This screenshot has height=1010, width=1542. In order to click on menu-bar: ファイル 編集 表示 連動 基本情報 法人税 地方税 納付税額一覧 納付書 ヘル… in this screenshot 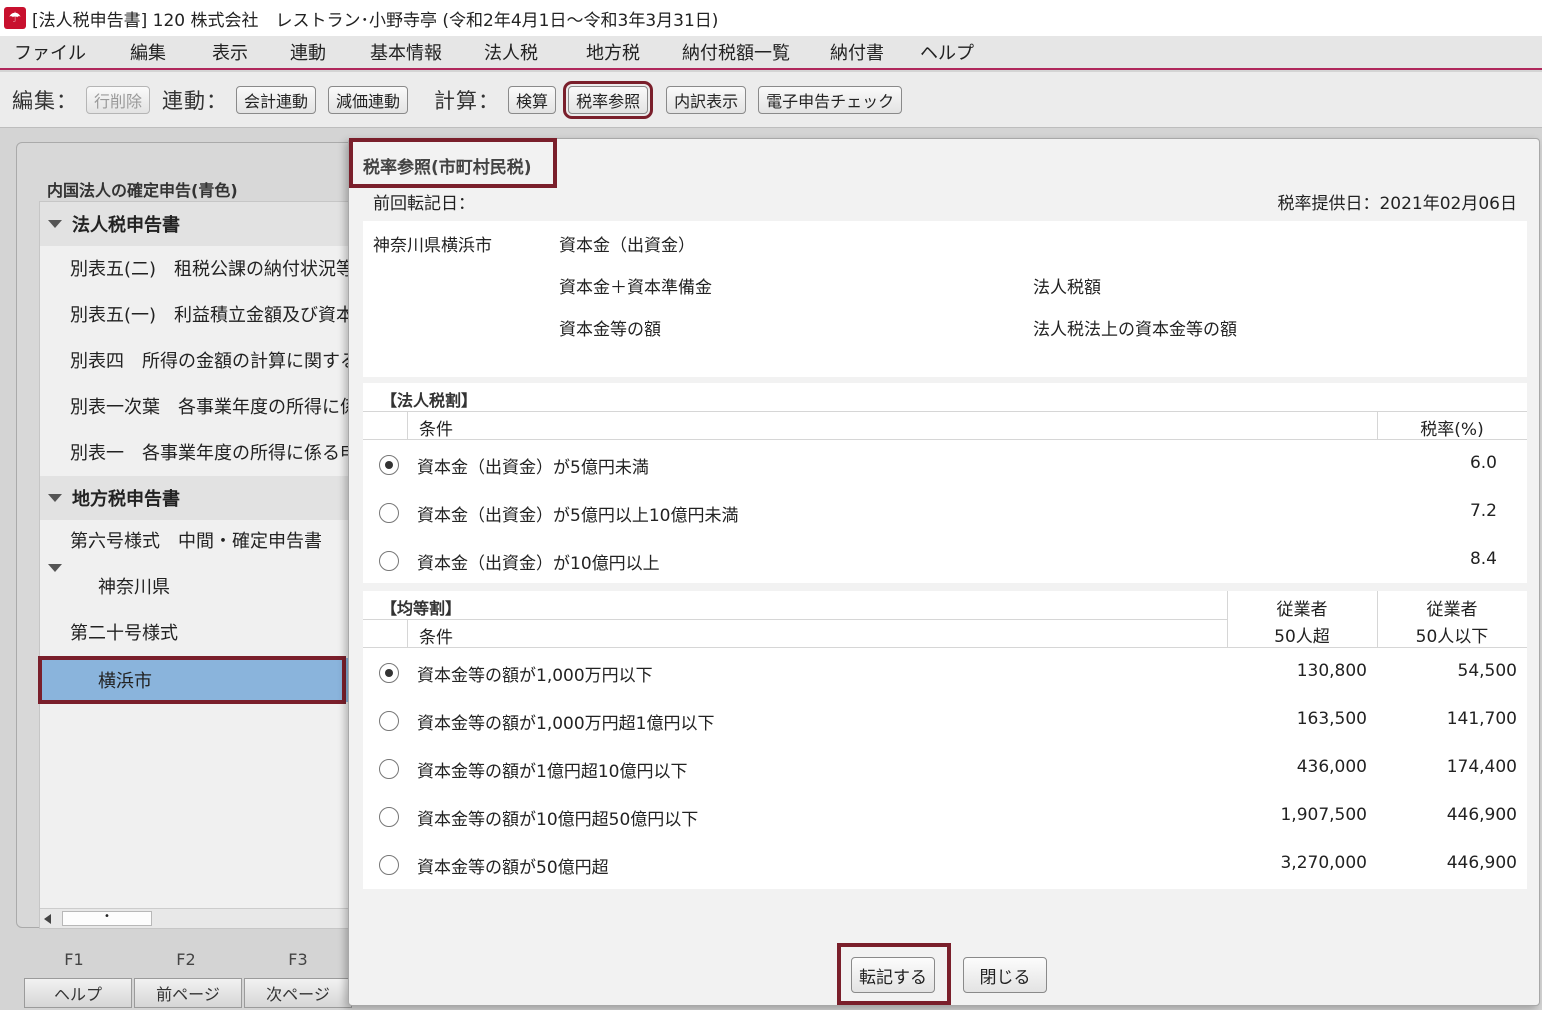, I will do `click(771, 53)`.